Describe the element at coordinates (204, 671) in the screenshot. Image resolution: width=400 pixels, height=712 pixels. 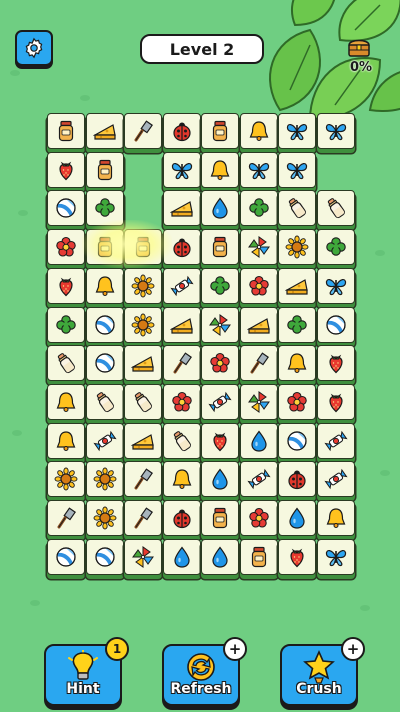
I see `refresh-button: Refresh +` at that location.